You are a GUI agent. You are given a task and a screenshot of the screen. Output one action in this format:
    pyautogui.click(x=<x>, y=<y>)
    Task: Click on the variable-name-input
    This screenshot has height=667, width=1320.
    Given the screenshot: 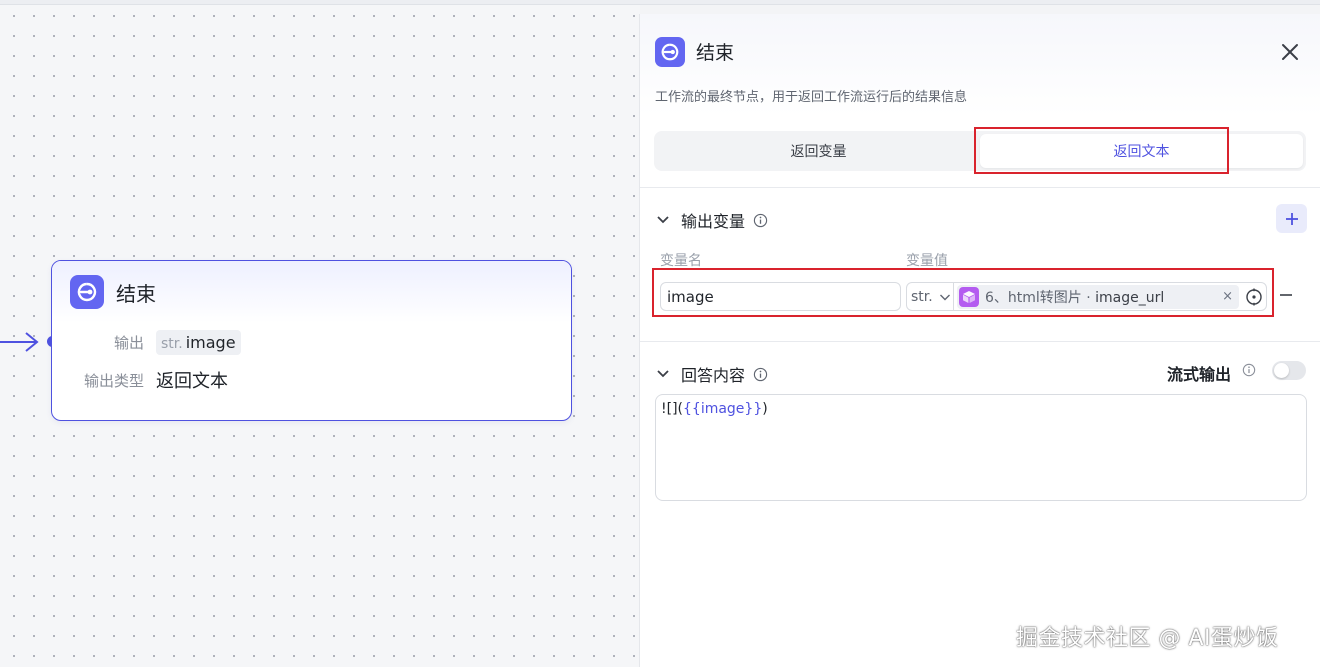 What is the action you would take?
    pyautogui.click(x=780, y=296)
    